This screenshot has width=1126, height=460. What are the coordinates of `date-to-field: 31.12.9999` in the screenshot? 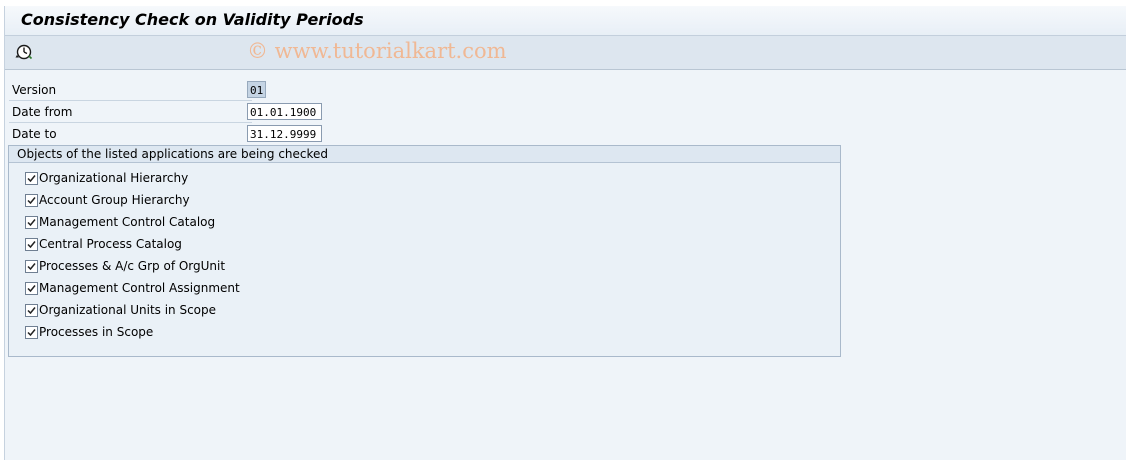 It's located at (284, 133).